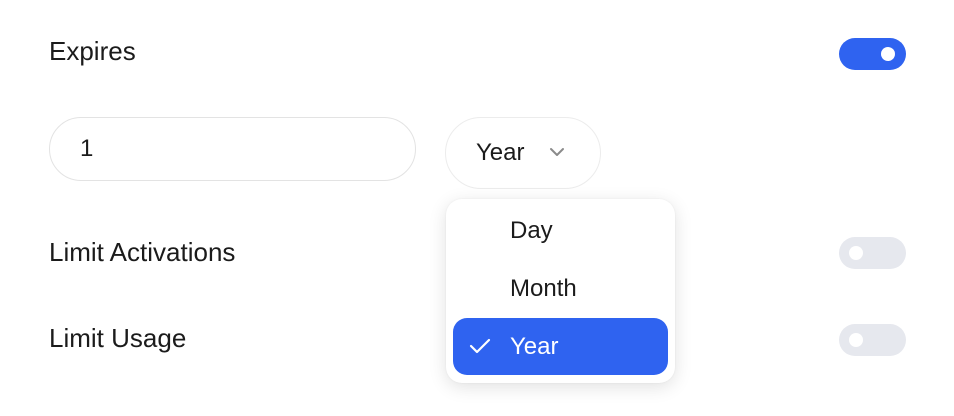  Describe the element at coordinates (142, 252) in the screenshot. I see `limit-activations-label: Limit Activations` at that location.